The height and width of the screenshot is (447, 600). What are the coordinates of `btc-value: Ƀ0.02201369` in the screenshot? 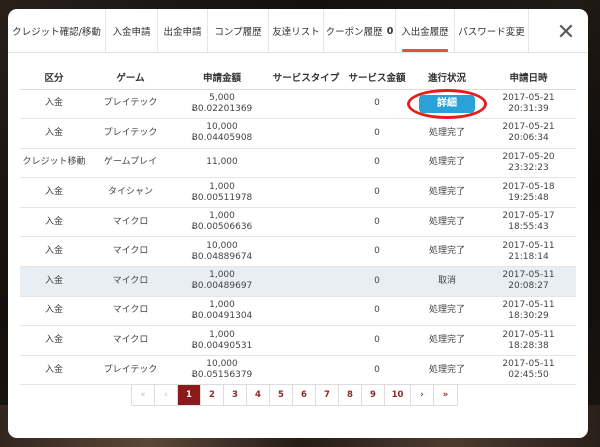 It's located at (222, 108).